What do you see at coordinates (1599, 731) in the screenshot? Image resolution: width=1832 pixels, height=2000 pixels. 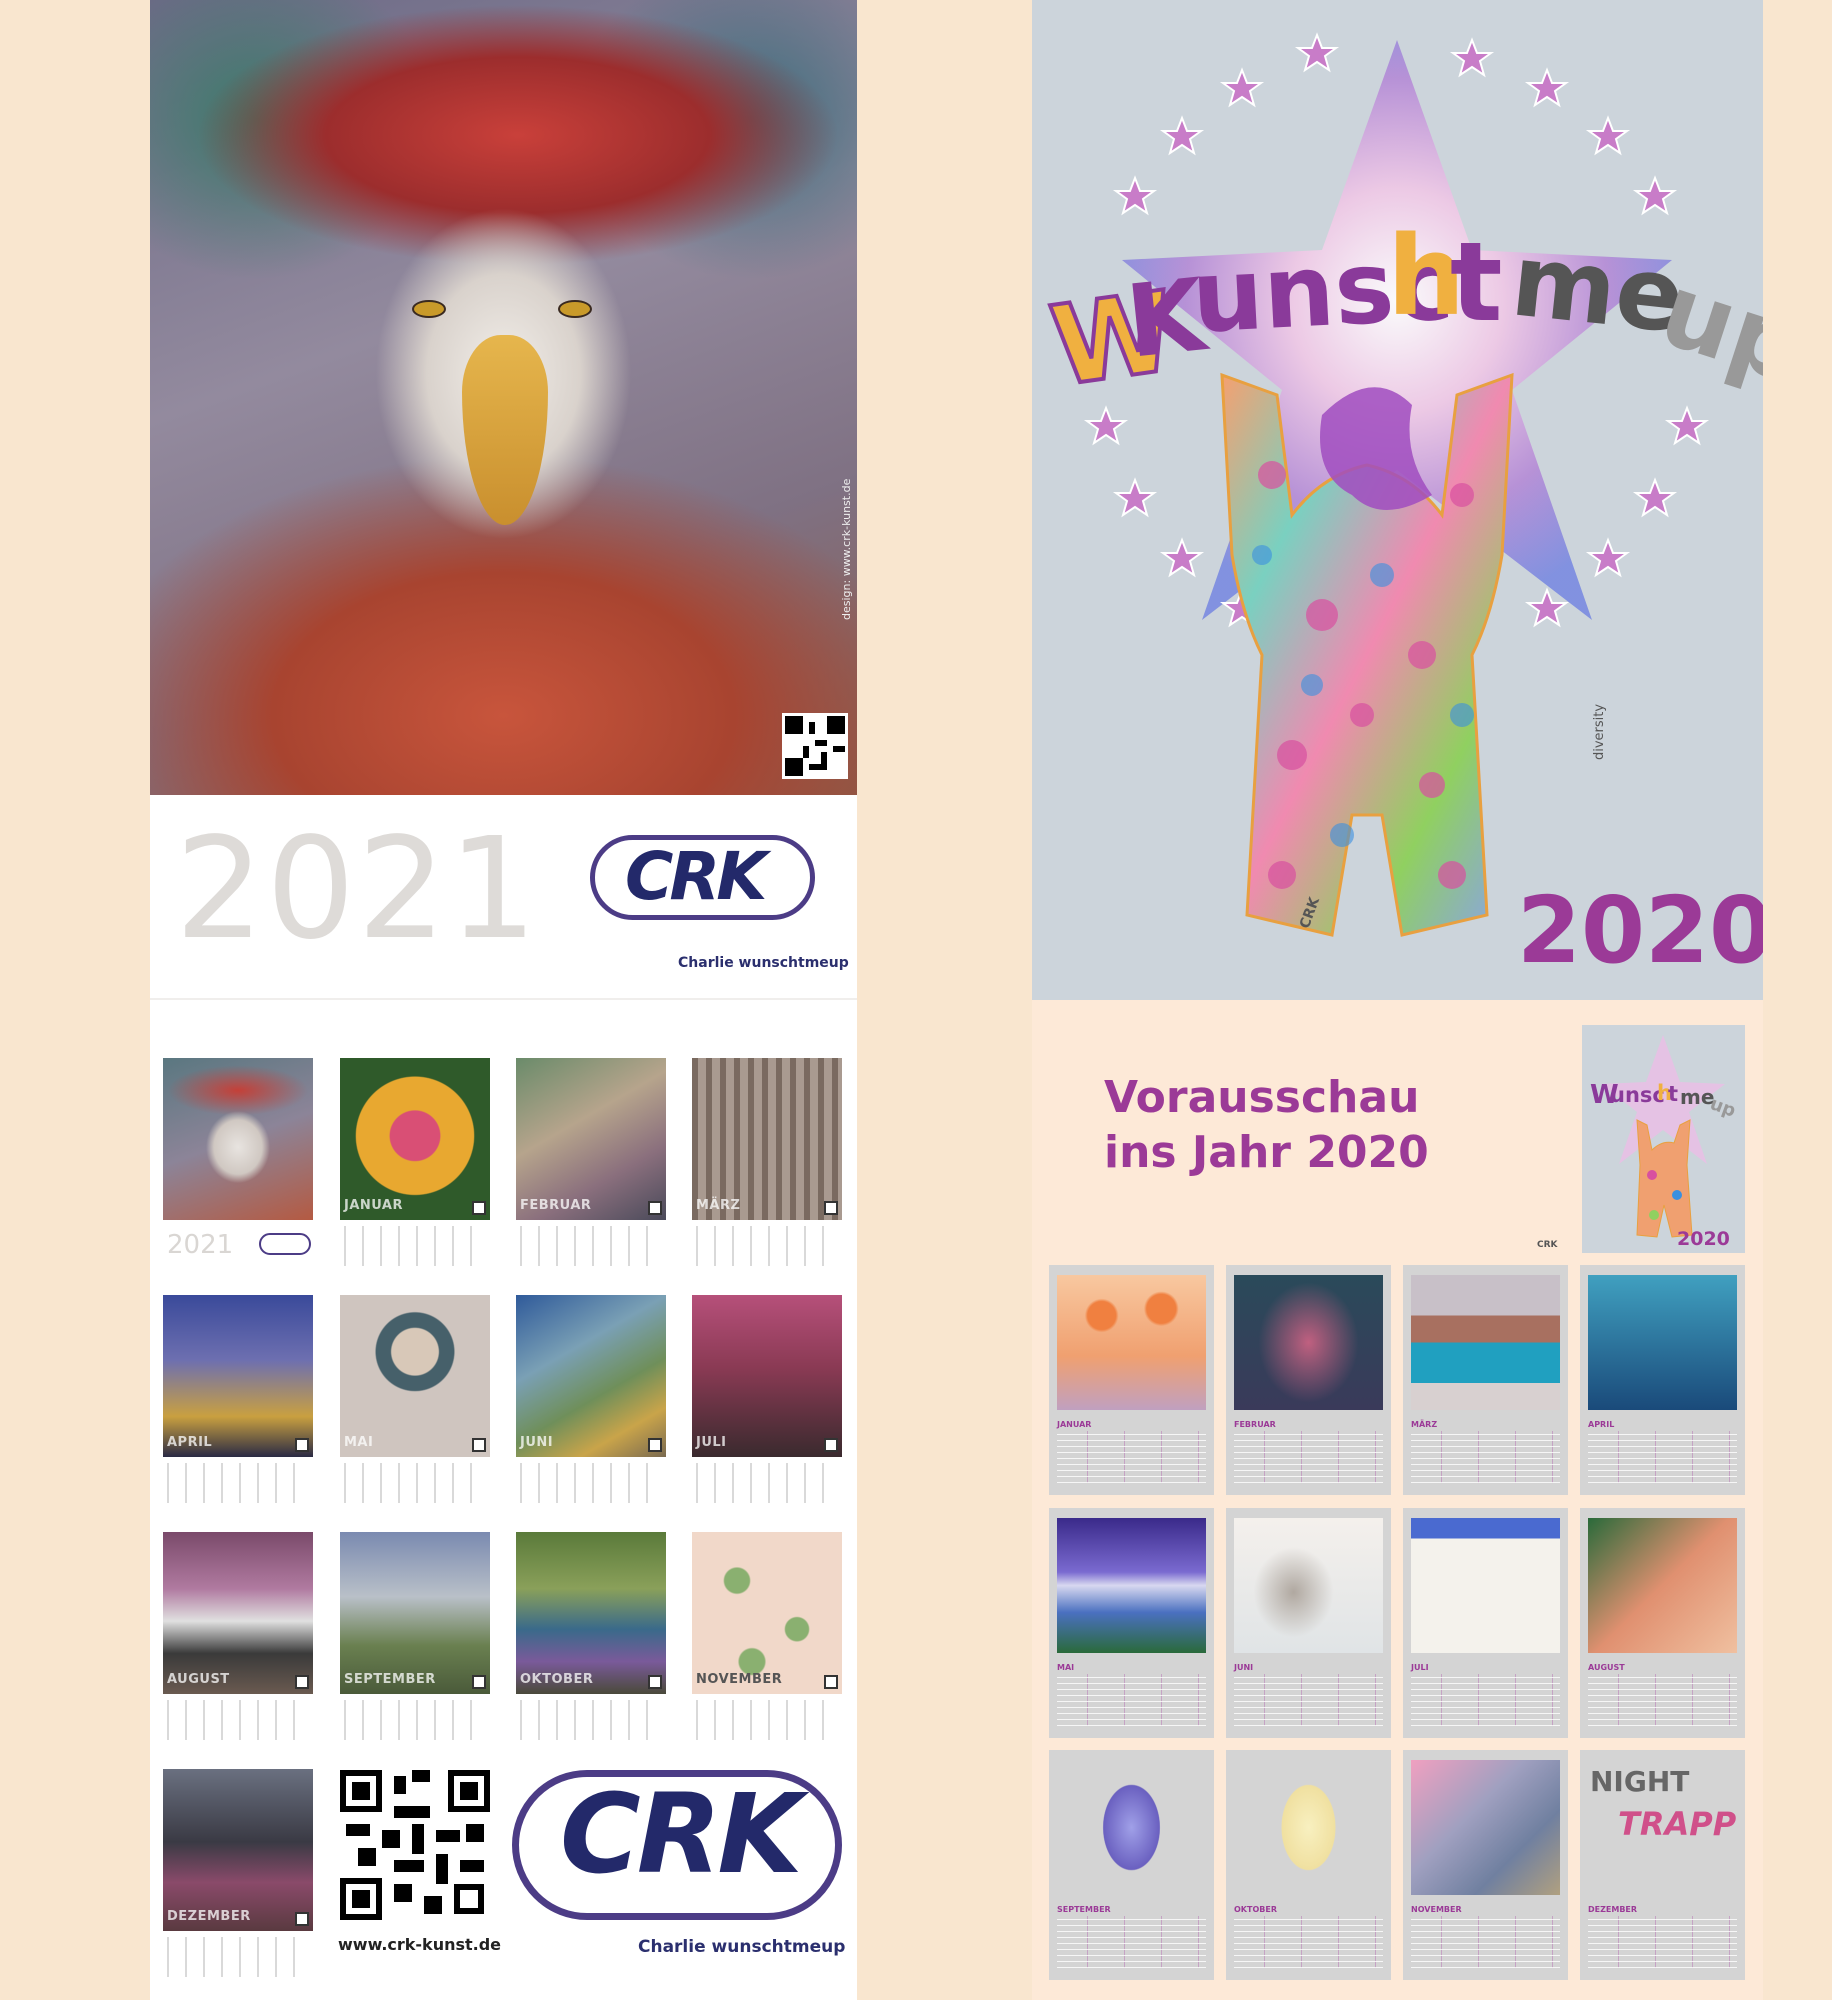 I see `cover-side-text: diversity` at bounding box center [1599, 731].